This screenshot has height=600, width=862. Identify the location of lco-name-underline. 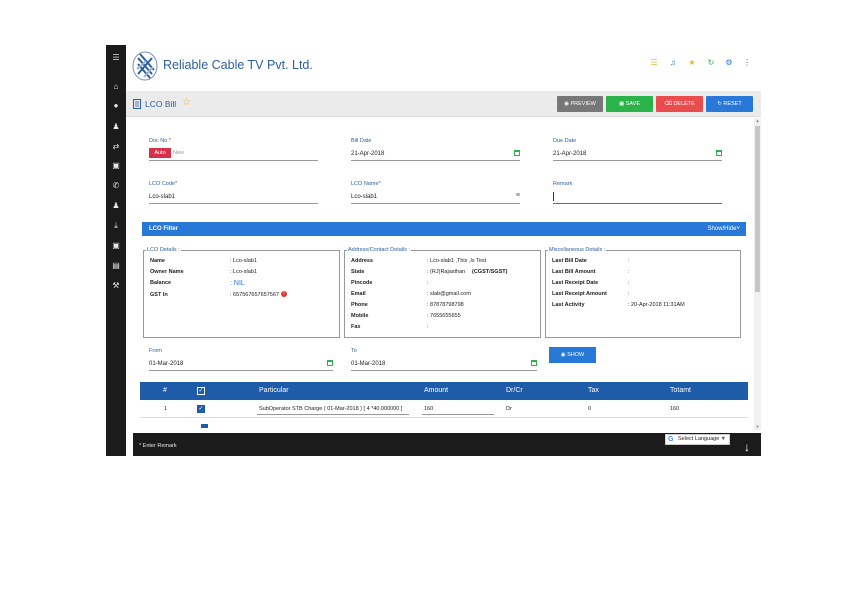
(435, 203).